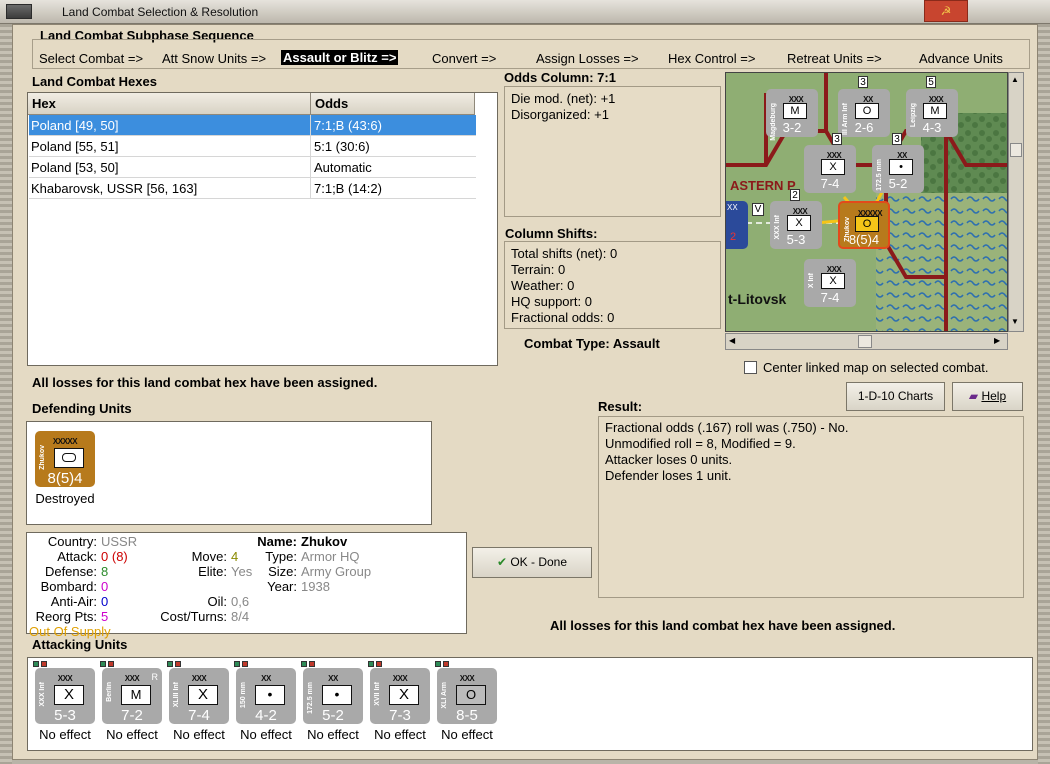  I want to click on step-advance-units: Advance Units, so click(961, 58).